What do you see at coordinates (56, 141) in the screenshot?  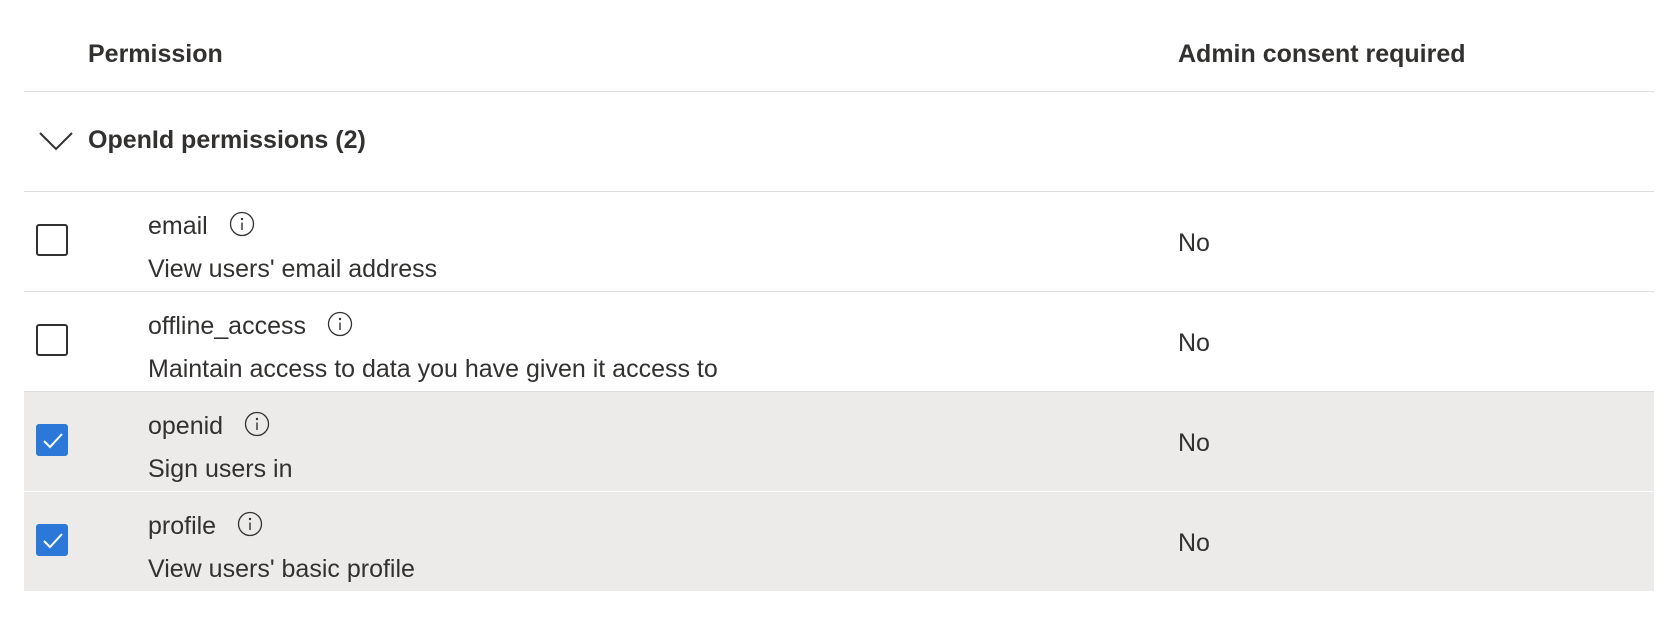 I see `chevron-down-icon` at bounding box center [56, 141].